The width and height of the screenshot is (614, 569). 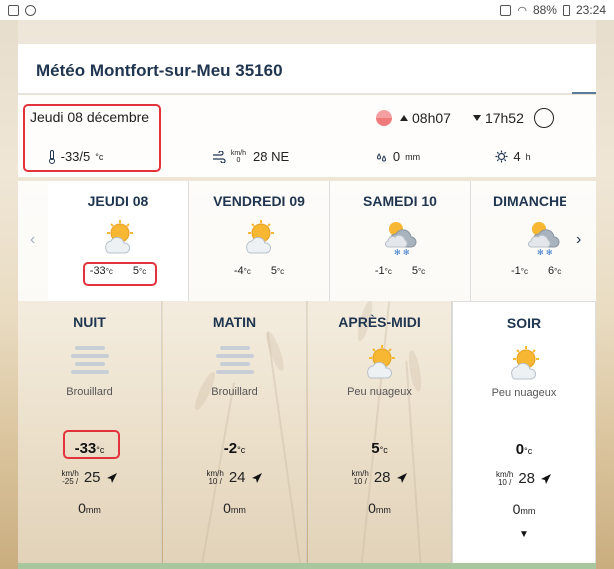 I want to click on title-underline, so click(x=584, y=93).